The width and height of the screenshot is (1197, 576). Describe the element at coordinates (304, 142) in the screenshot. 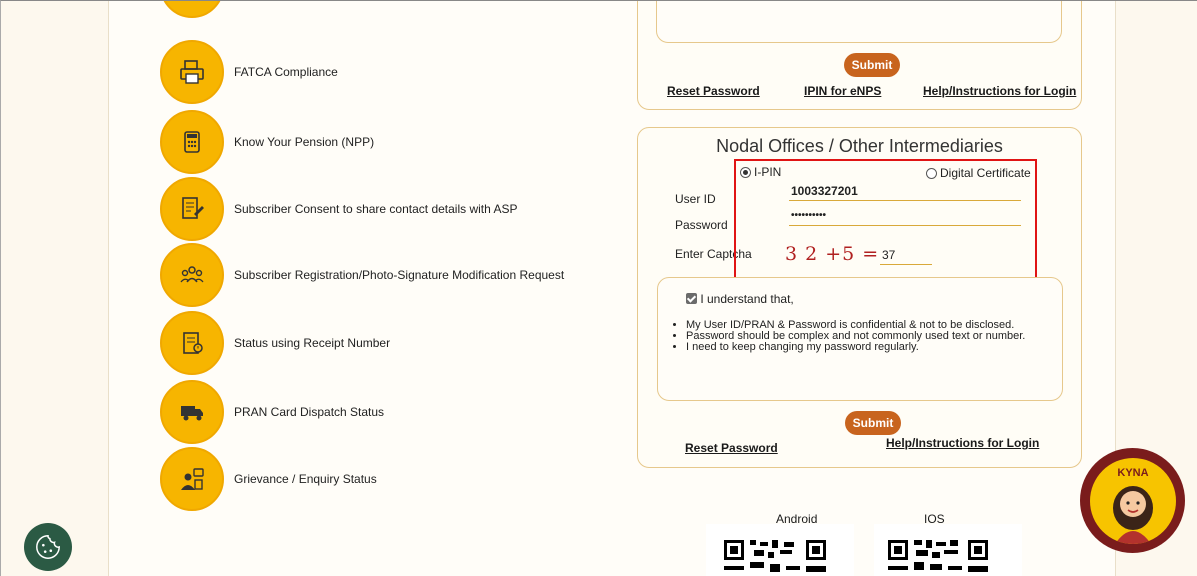

I see `service-label: Know Your Pension (NPP)` at that location.